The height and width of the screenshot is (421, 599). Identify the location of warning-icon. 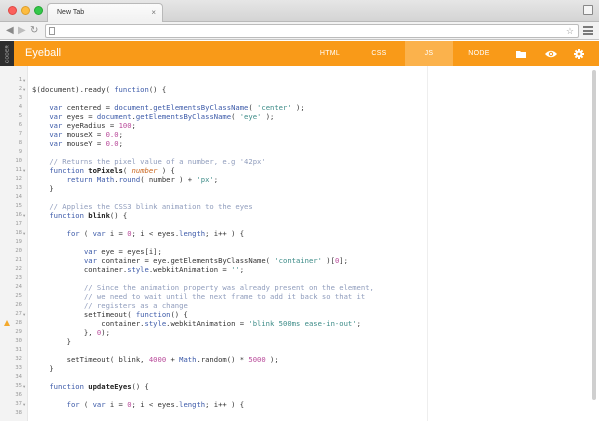
(7, 323).